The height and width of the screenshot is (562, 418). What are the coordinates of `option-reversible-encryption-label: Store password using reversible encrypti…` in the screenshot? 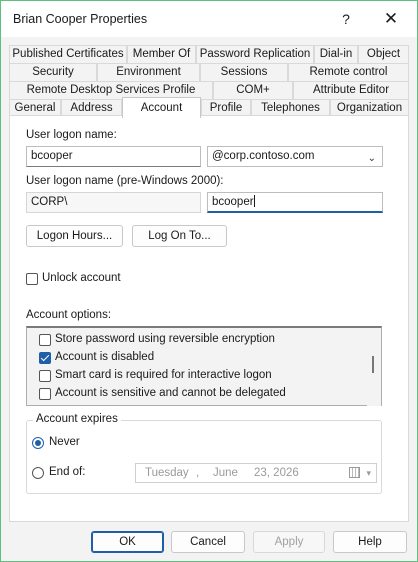 It's located at (165, 339).